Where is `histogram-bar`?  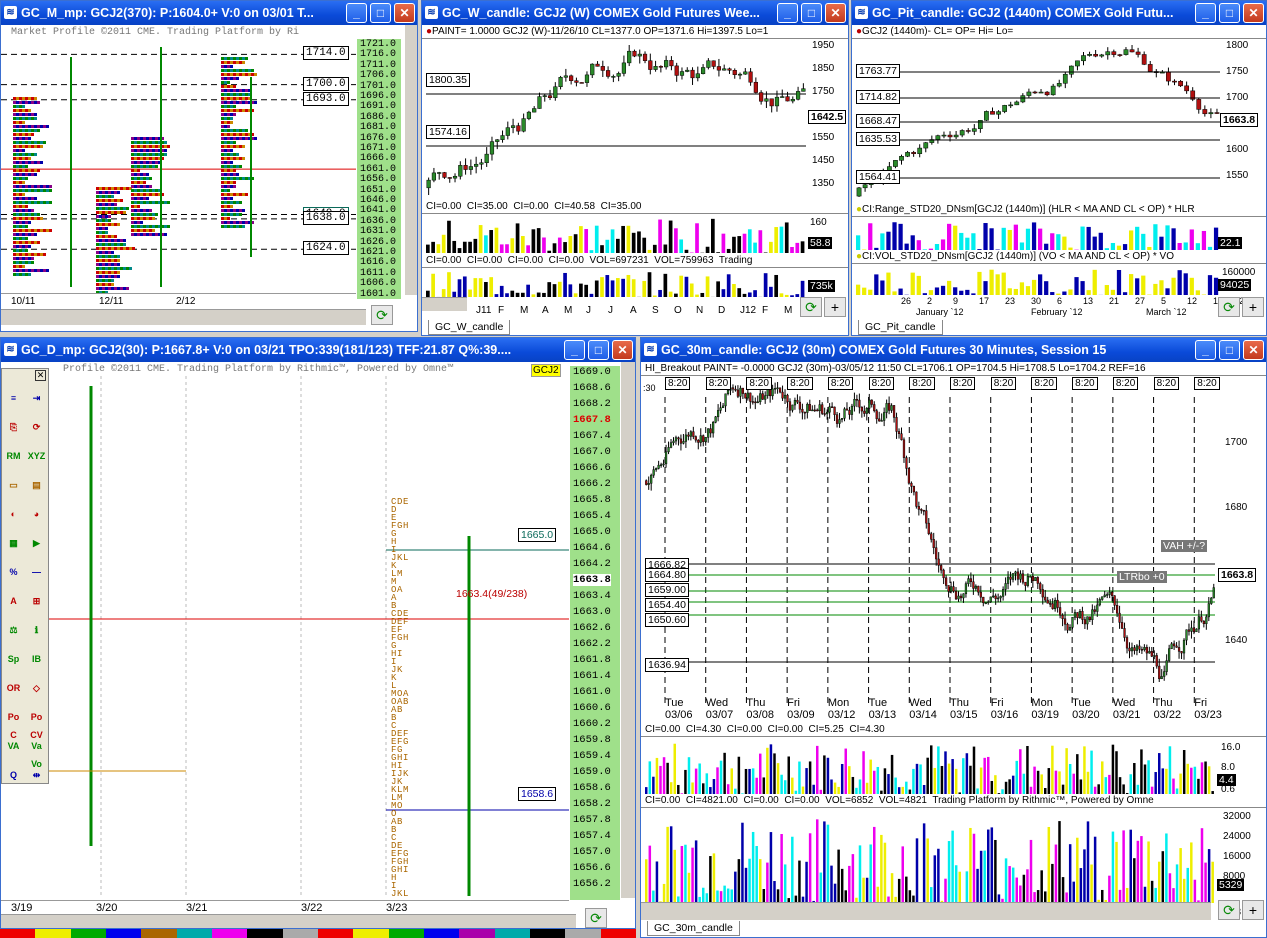
histogram-bar is located at coordinates (760, 773).